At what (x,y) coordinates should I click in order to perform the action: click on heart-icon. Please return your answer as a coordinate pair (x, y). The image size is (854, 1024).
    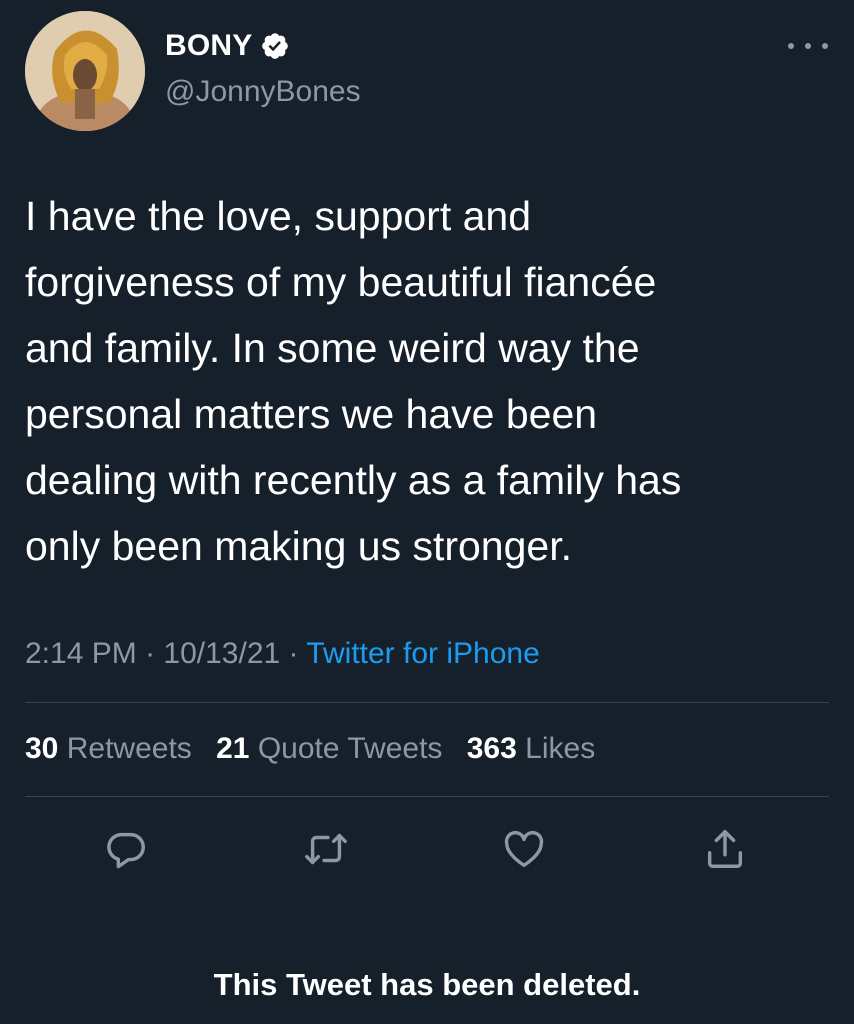
    Looking at the image, I should click on (524, 849).